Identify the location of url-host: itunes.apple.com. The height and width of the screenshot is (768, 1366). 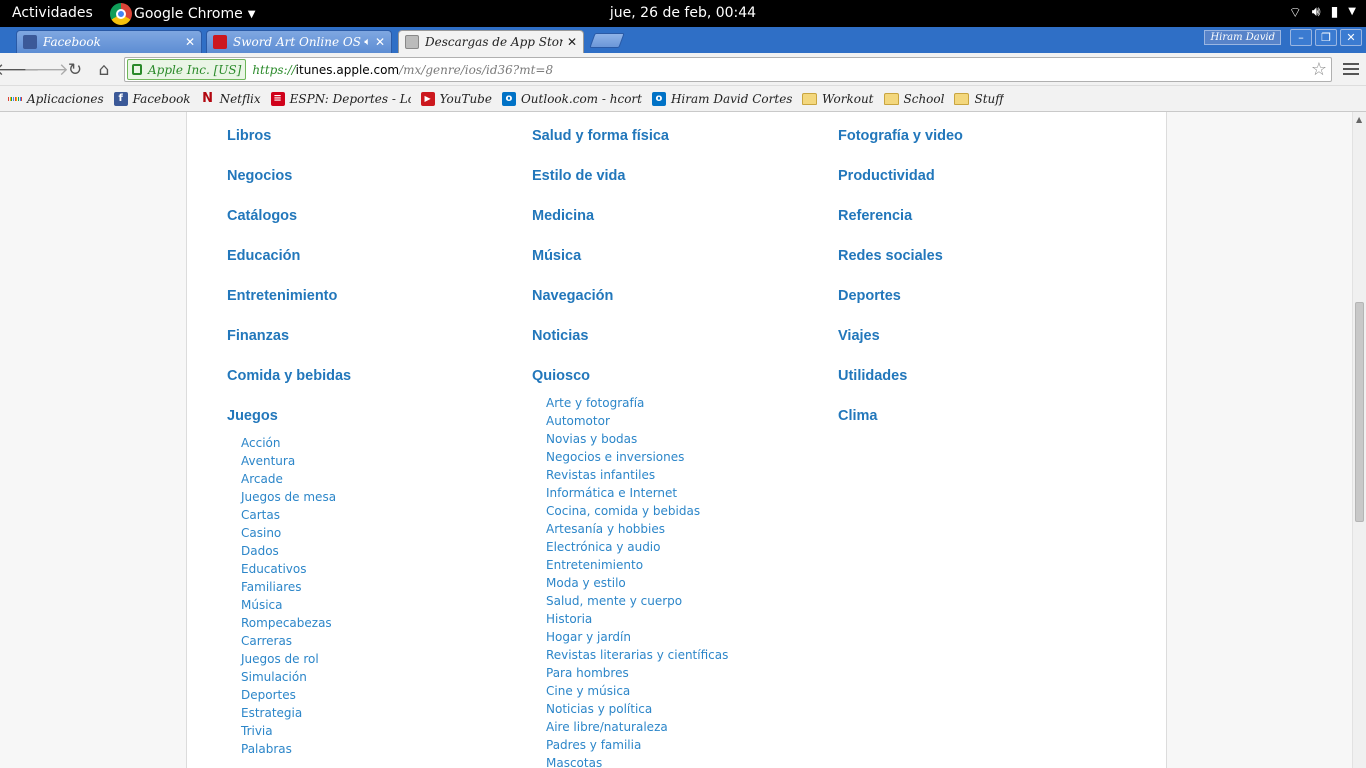
(347, 69).